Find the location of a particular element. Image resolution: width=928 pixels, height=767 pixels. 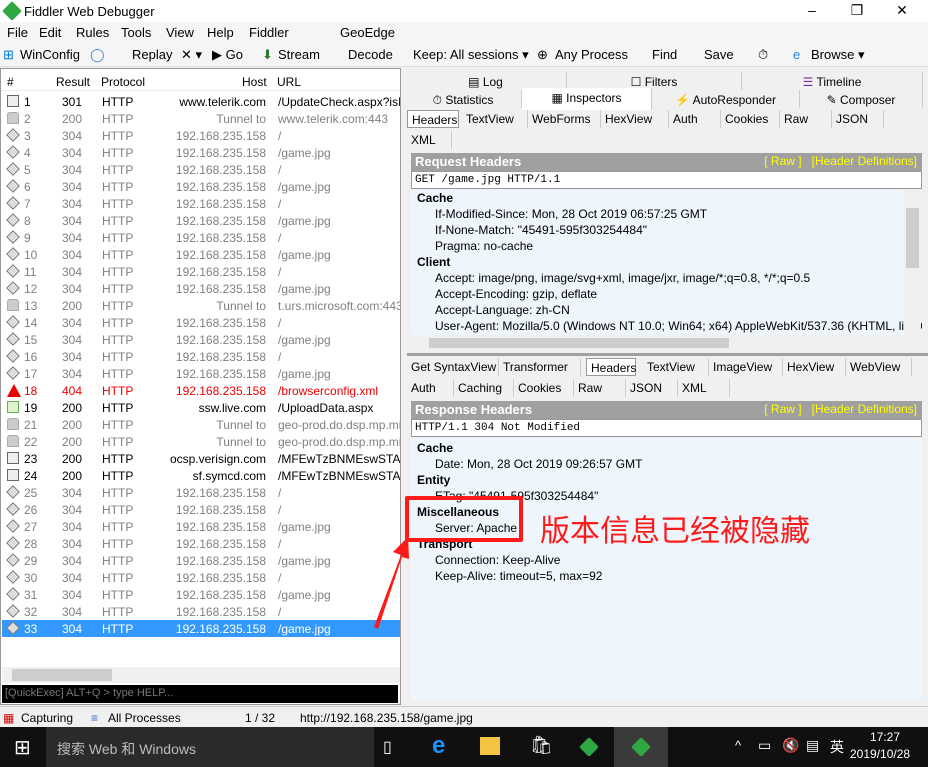

winconfig-button: WinConfig is located at coordinates (50, 54).